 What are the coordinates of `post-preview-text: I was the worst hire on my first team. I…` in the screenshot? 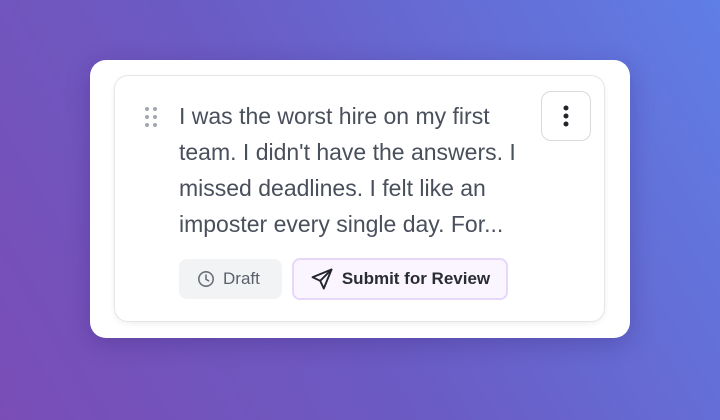 It's located at (347, 170).